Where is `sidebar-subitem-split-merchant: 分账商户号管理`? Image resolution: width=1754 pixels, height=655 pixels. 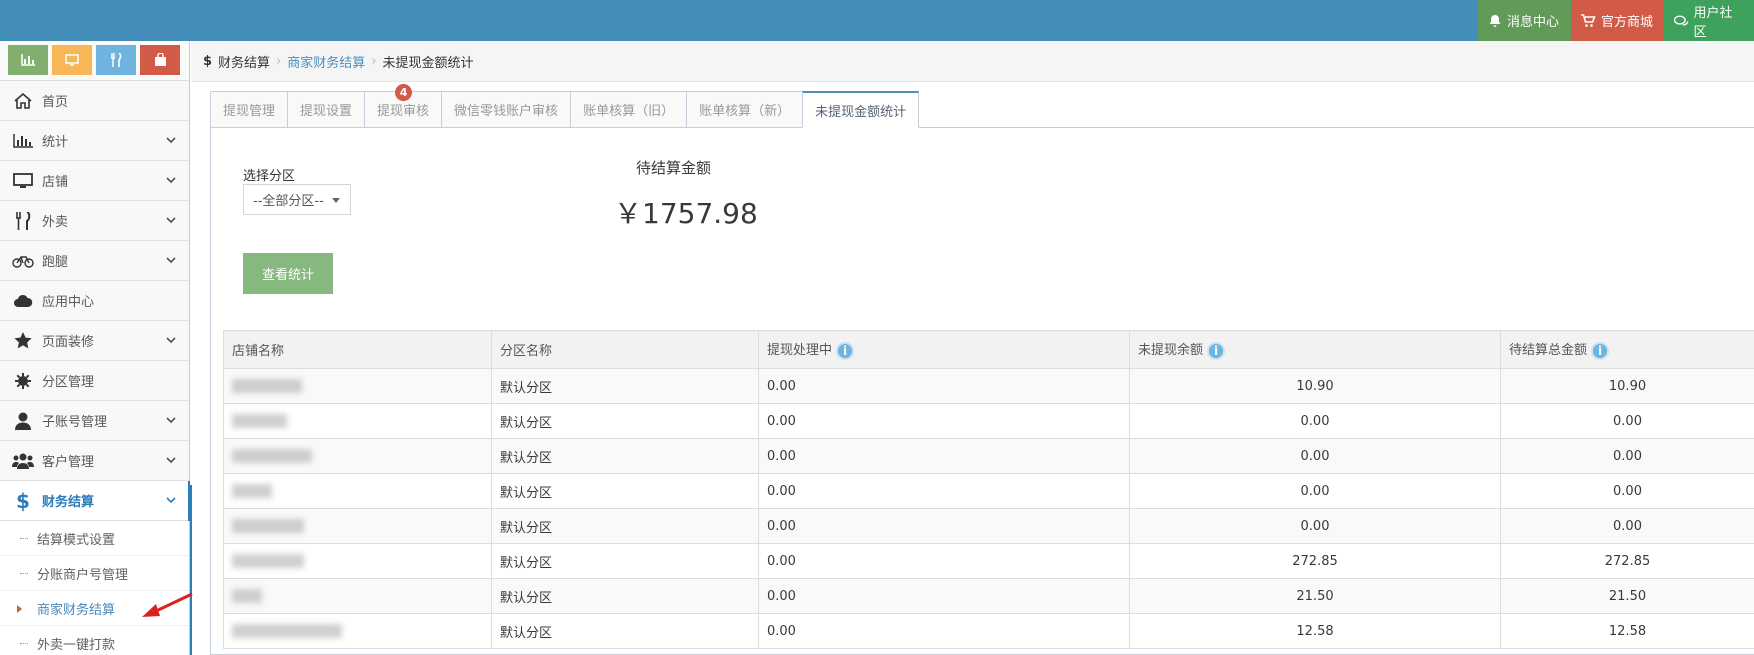
sidebar-subitem-split-merchant: 分账商户号管理 is located at coordinates (94, 573).